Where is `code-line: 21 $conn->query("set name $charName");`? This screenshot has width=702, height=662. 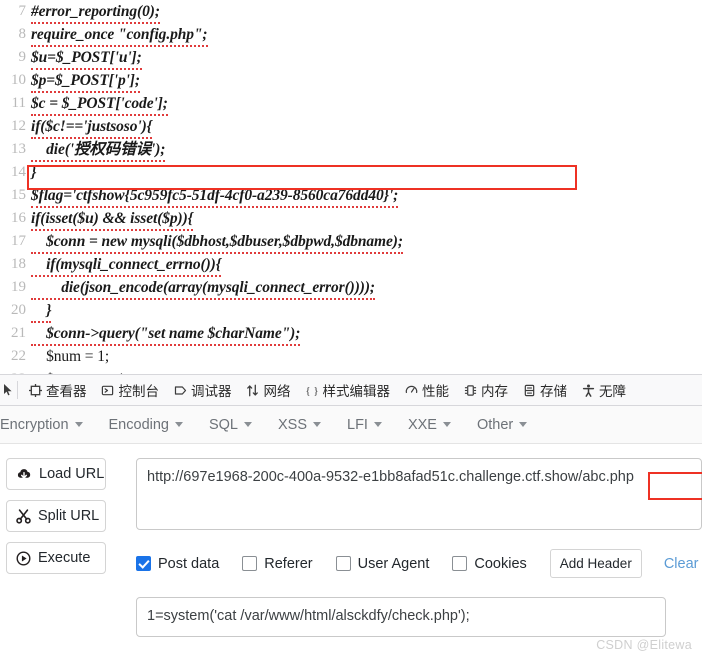
code-line: 21 $conn->query("set name $charName"); is located at coordinates (351, 334).